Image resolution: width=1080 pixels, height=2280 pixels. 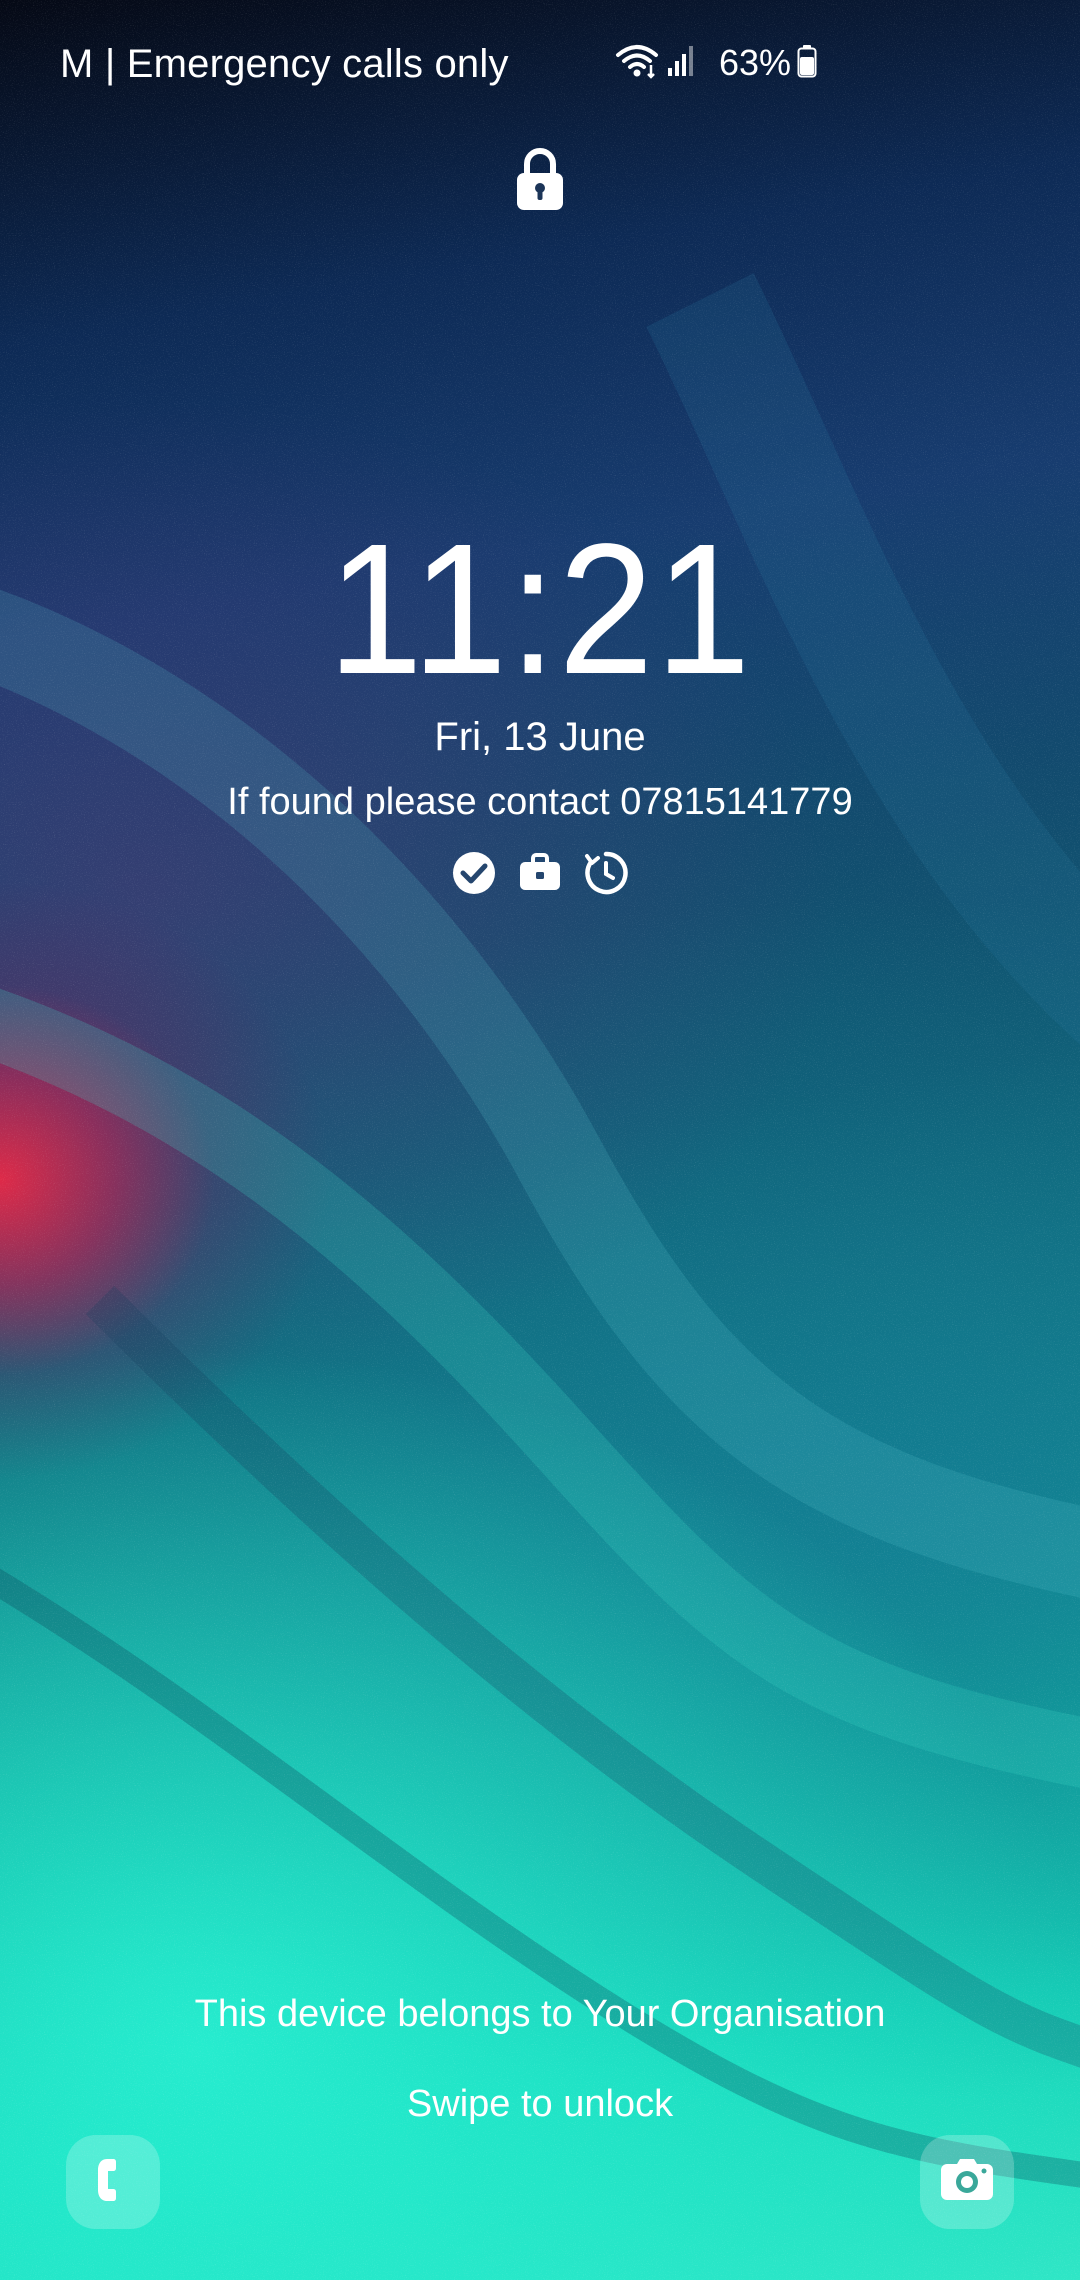 I want to click on briefcase-icon, so click(x=540, y=873).